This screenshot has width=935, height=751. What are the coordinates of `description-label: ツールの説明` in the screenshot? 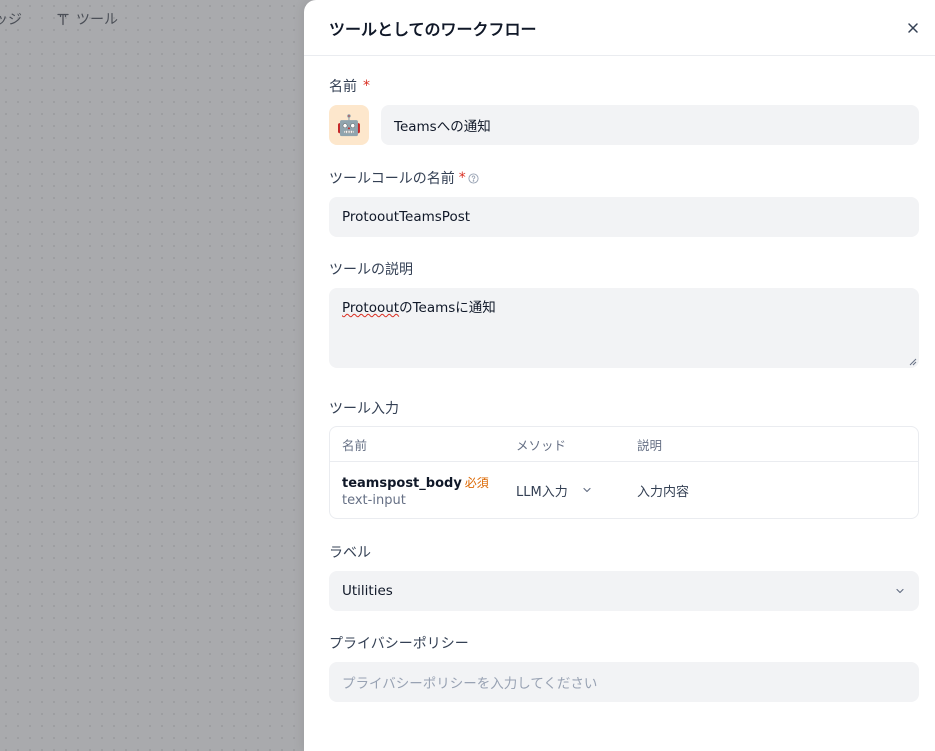 It's located at (371, 270).